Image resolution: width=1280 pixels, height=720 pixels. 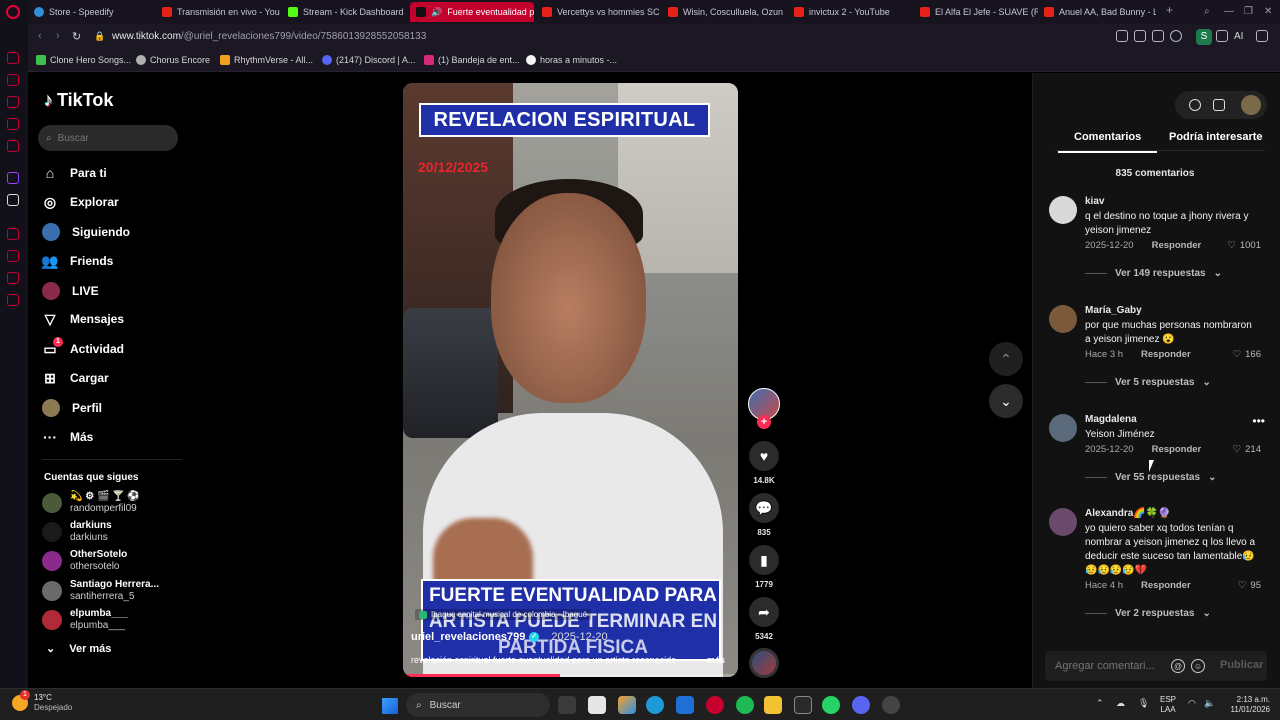 I want to click on taskbar-search: ⌕ Buscar, so click(x=478, y=705).